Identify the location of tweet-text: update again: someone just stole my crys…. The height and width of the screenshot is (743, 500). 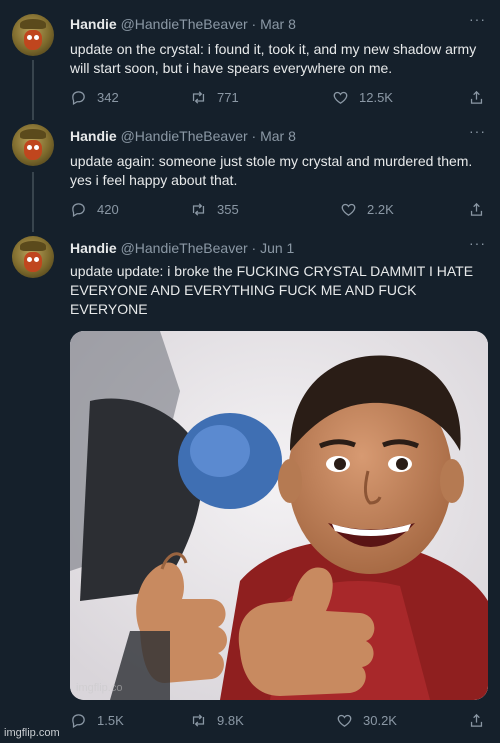
(271, 170).